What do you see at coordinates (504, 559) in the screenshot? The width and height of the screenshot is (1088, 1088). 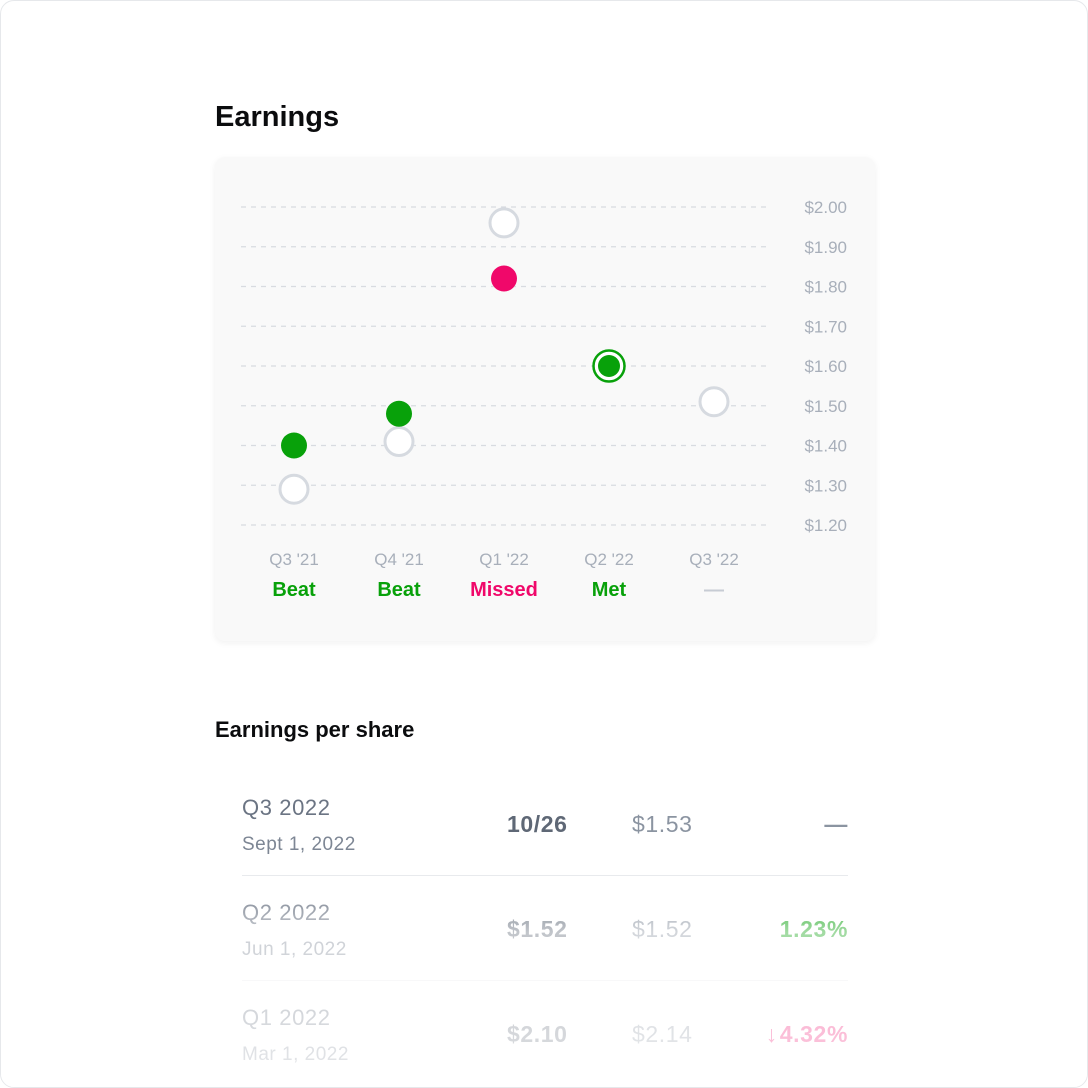 I see `x-tick-label: Q1 '22` at bounding box center [504, 559].